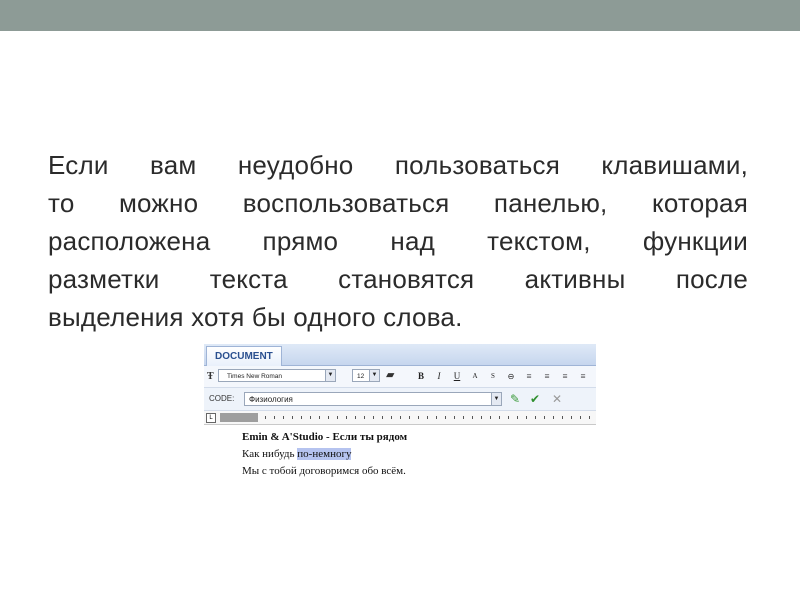  Describe the element at coordinates (373, 399) in the screenshot. I see `code-select: Физиология ▼` at that location.